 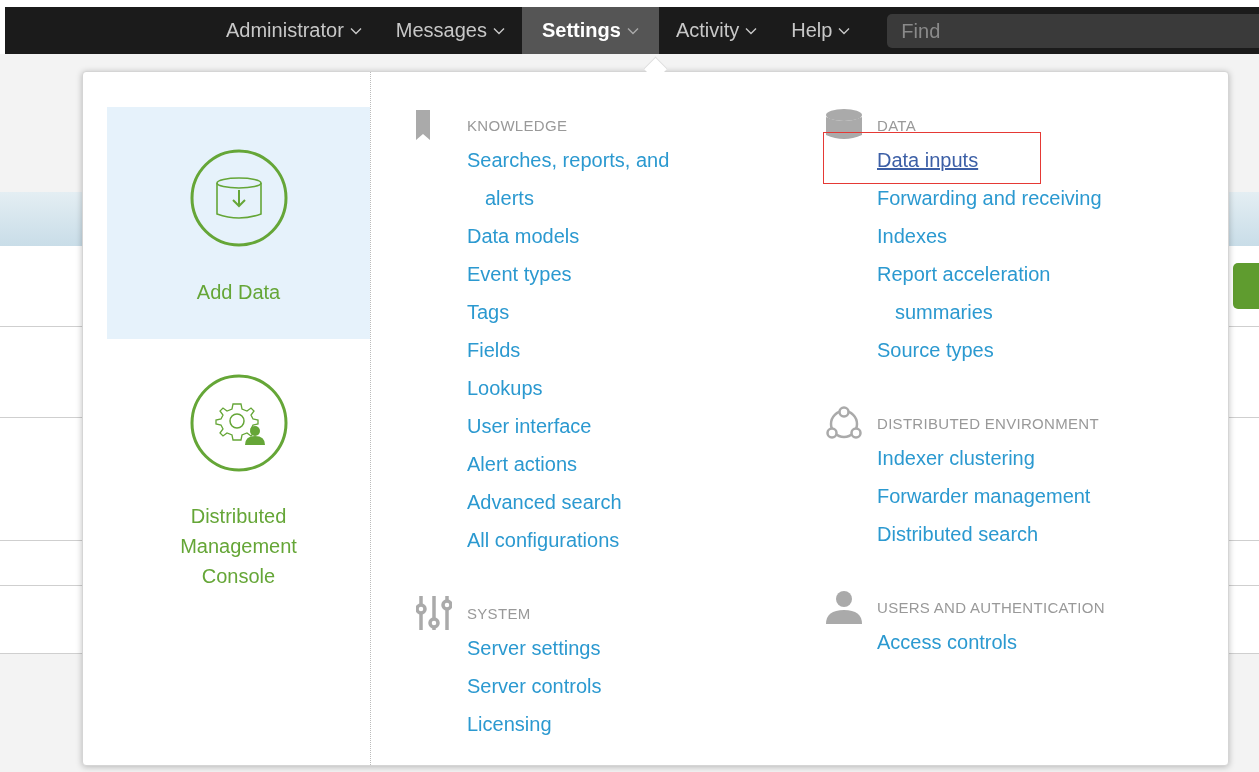 What do you see at coordinates (534, 648) in the screenshot?
I see `menu-link: Server settings` at bounding box center [534, 648].